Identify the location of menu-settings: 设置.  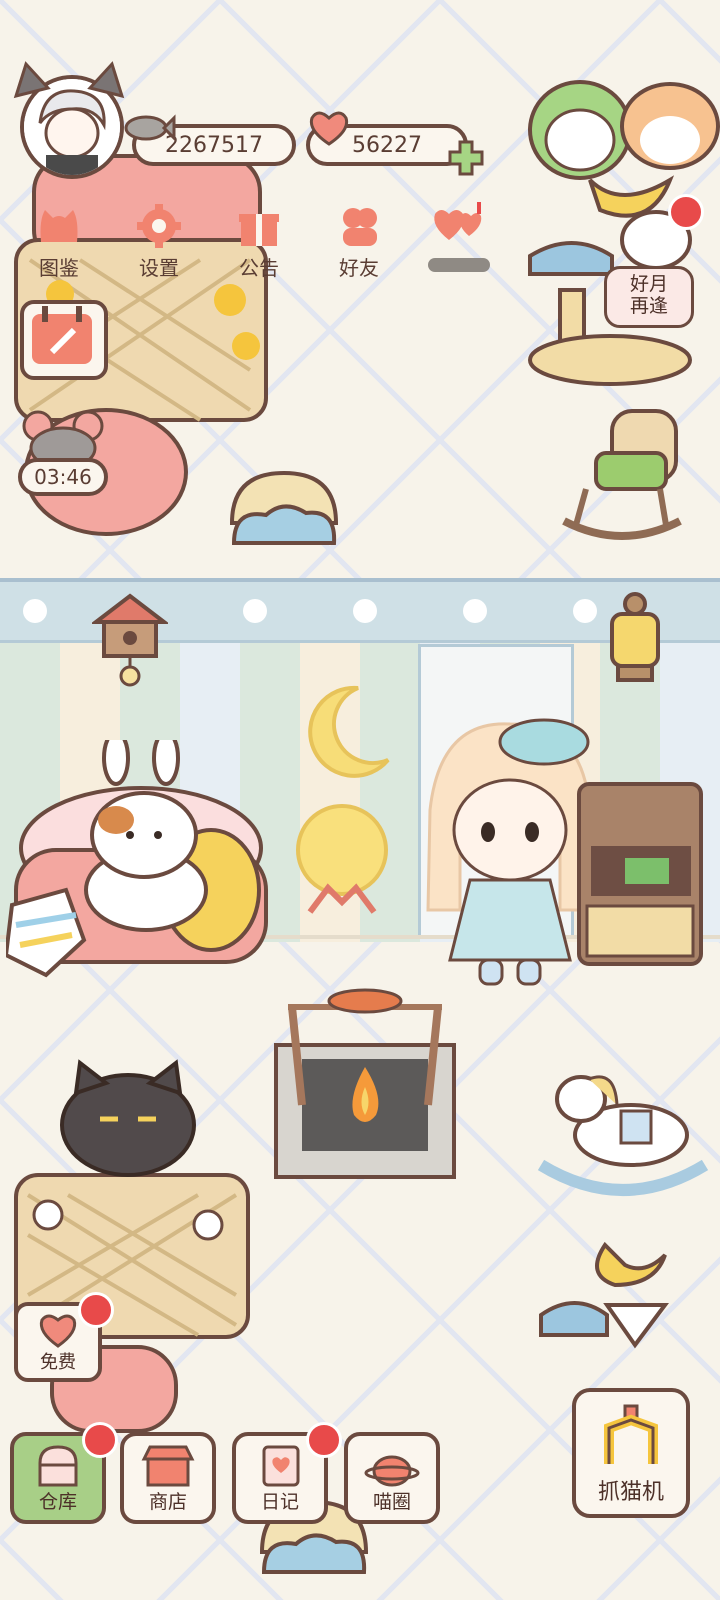
(159, 242).